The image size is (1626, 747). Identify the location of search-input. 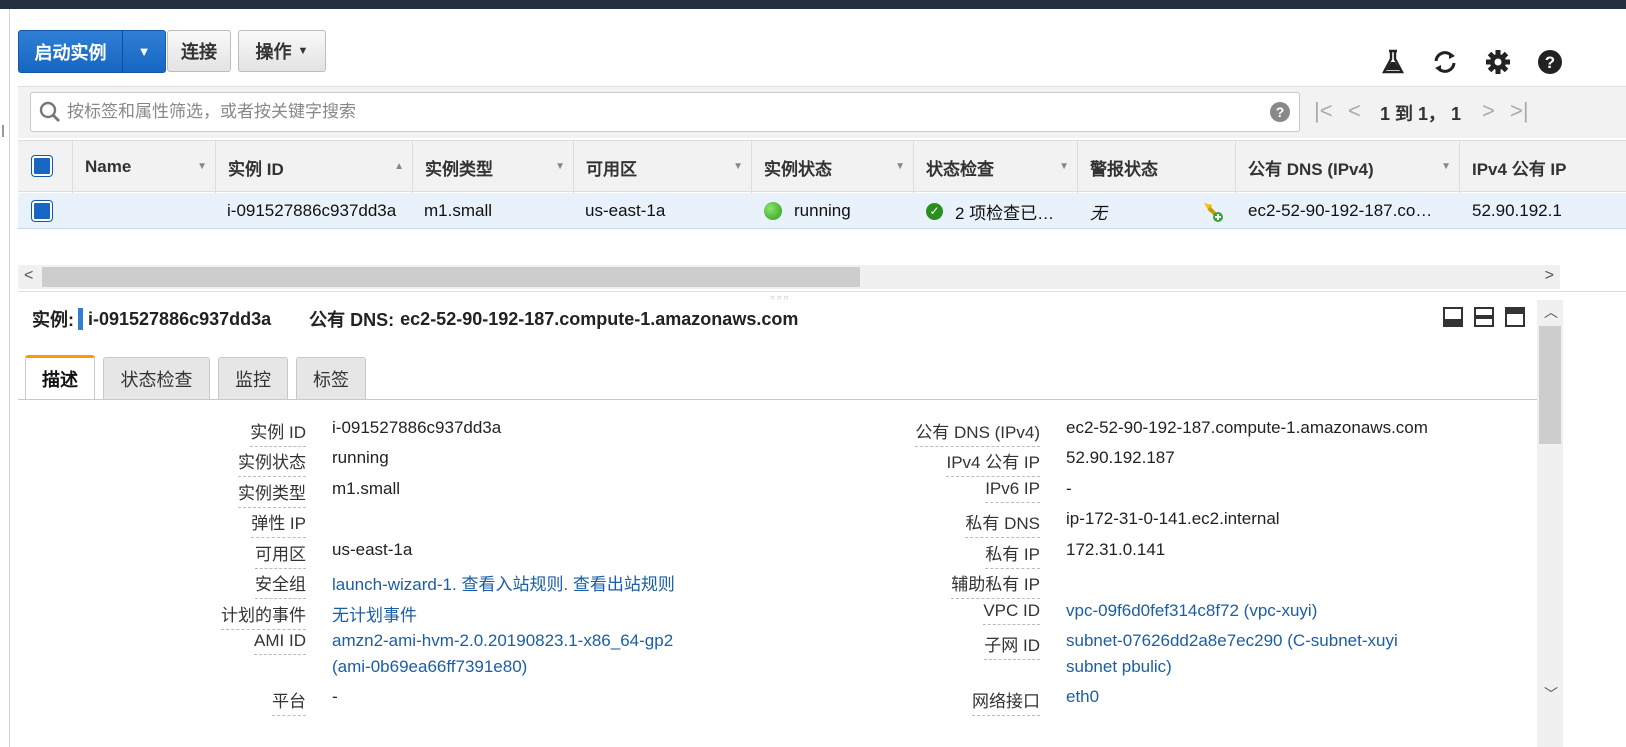
(657, 112).